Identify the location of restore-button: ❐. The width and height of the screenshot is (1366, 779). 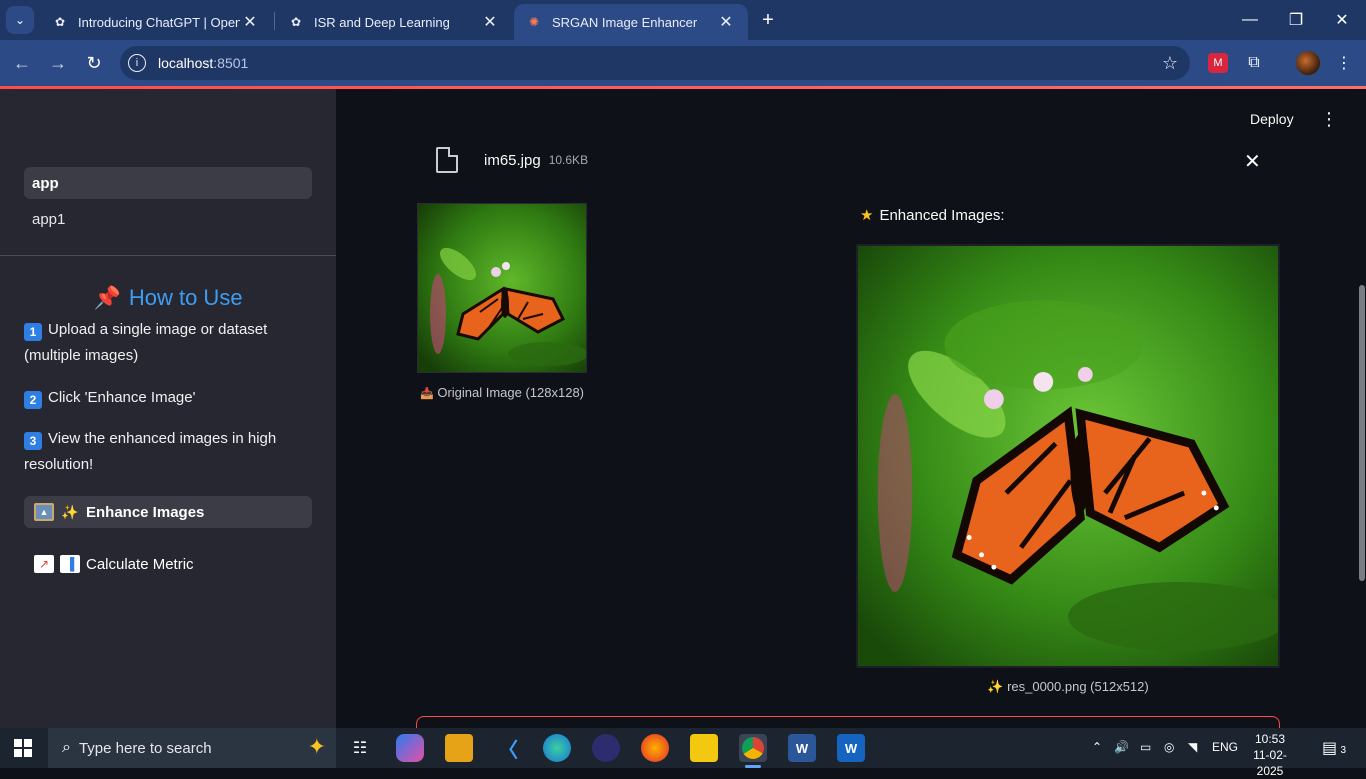
(1296, 20).